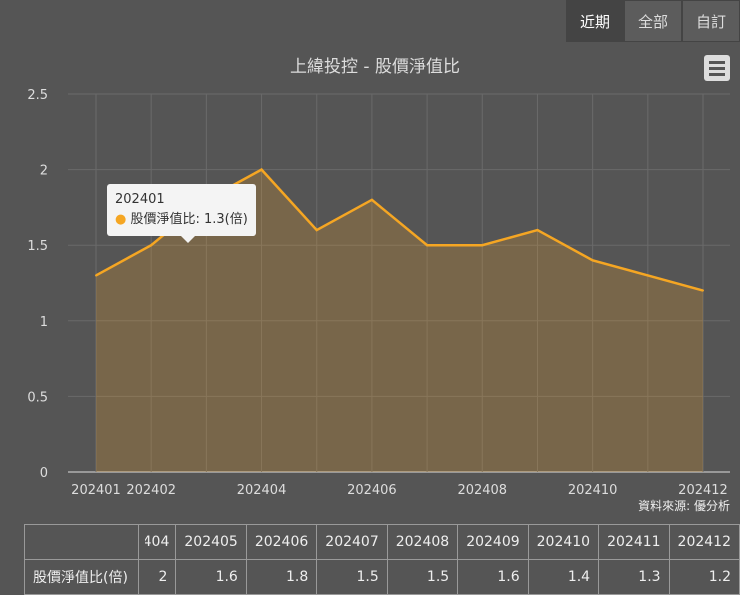 The height and width of the screenshot is (595, 740). Describe the element at coordinates (262, 490) in the screenshot. I see `x-tick-label: 202404` at that location.